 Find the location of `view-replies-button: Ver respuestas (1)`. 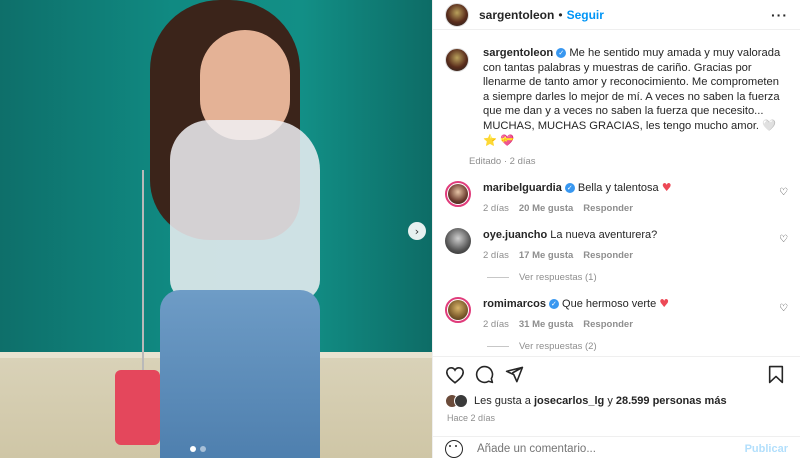

view-replies-button: Ver respuestas (1) is located at coordinates (637, 277).